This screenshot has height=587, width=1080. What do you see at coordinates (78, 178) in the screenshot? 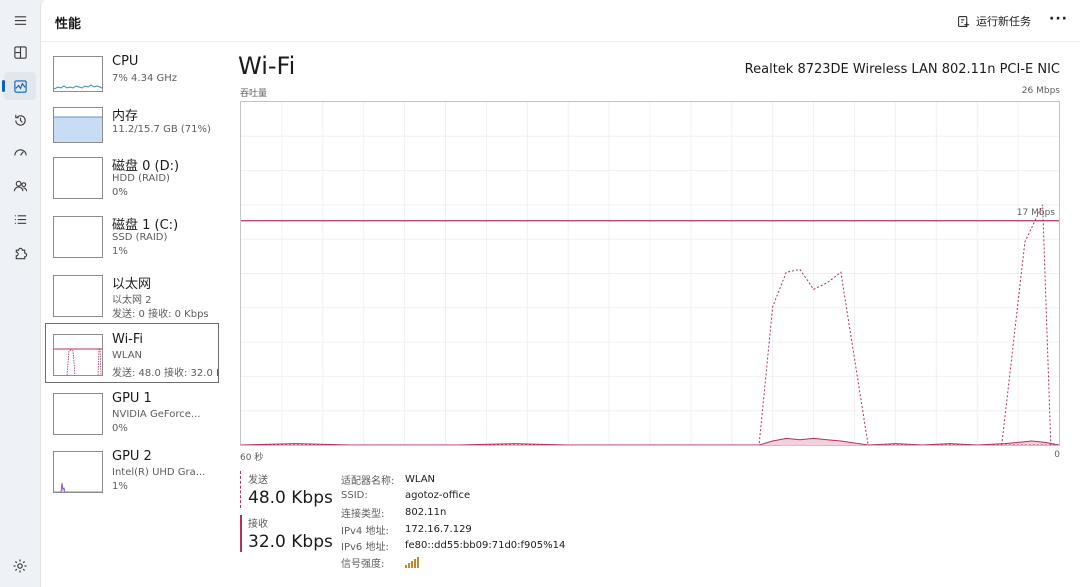
I see `disk-0-thumbnail` at bounding box center [78, 178].